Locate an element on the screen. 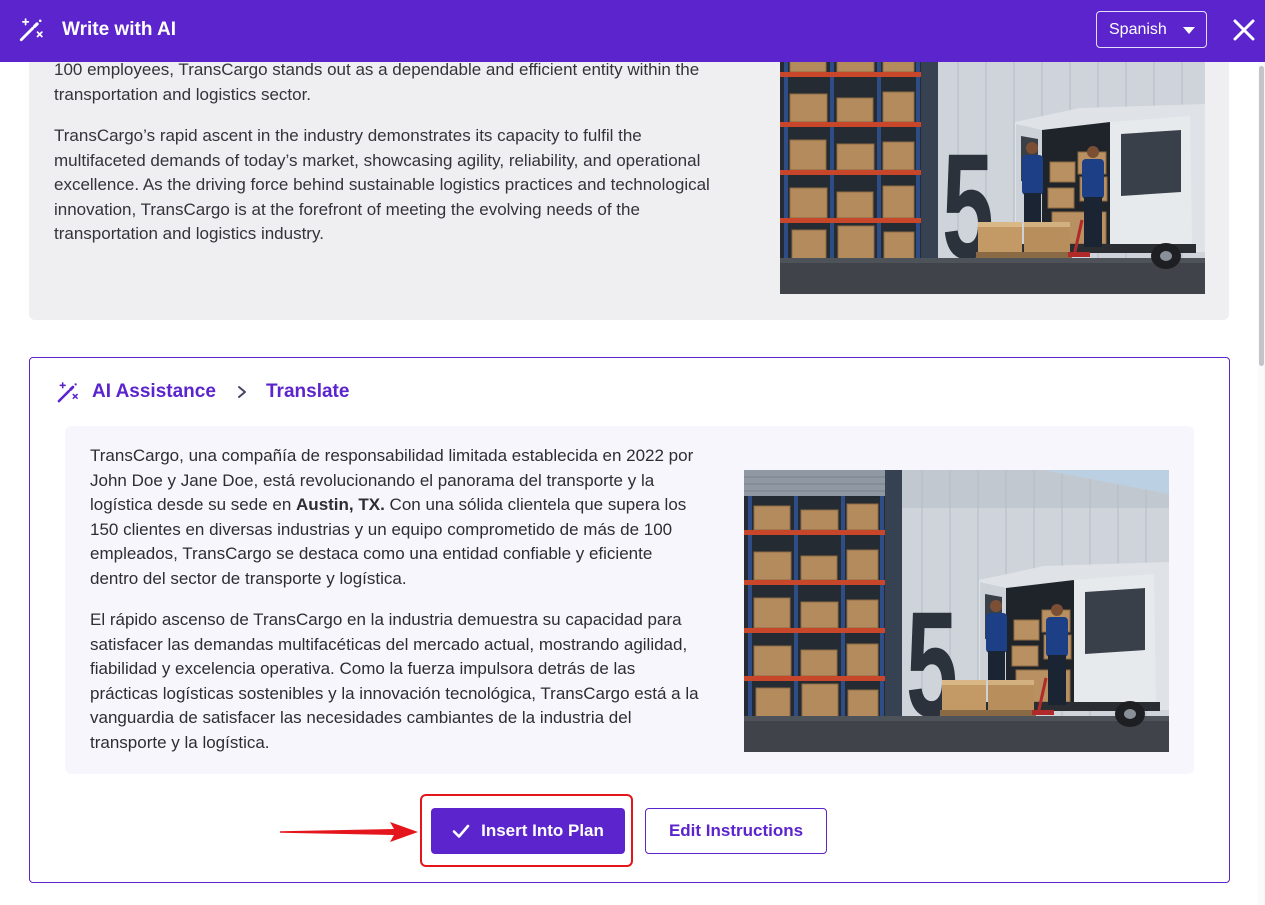 Image resolution: width=1265 pixels, height=905 pixels. edit-instructions-button: Edit Instructions is located at coordinates (736, 831).